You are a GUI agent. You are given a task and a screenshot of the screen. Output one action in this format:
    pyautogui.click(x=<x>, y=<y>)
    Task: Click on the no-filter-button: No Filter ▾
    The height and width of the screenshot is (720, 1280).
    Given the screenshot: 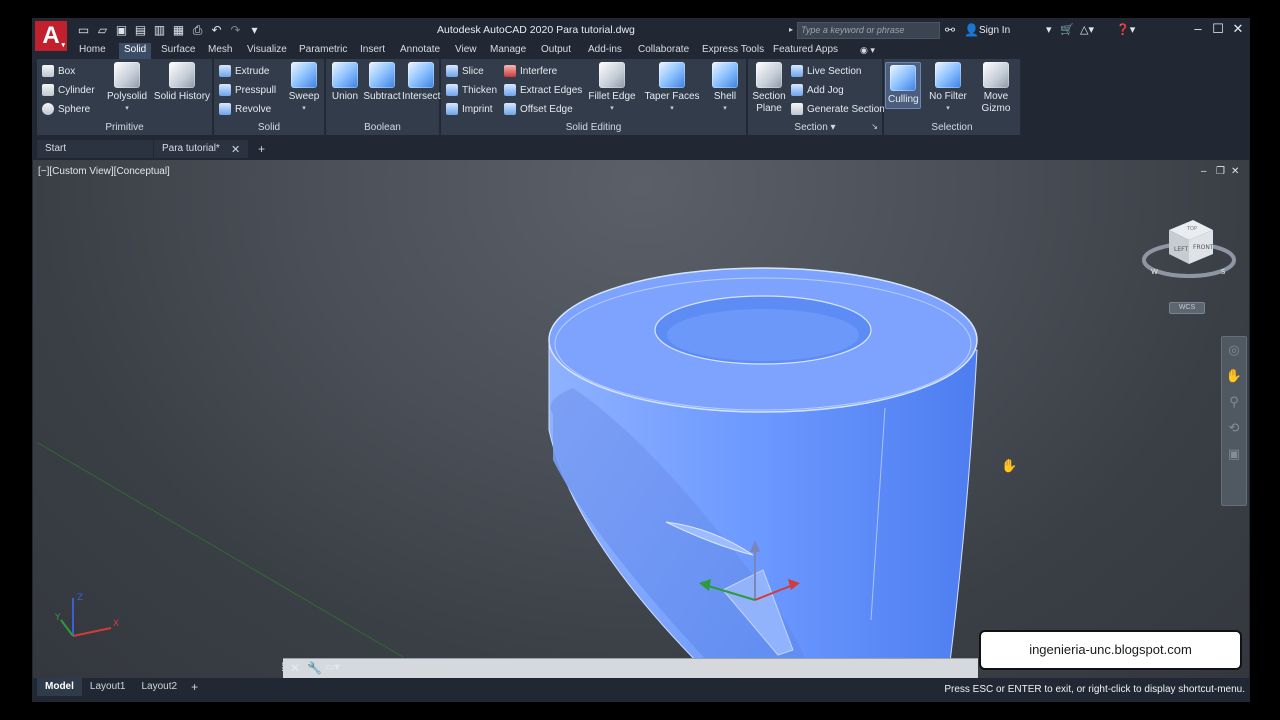 What is the action you would take?
    pyautogui.click(x=948, y=88)
    